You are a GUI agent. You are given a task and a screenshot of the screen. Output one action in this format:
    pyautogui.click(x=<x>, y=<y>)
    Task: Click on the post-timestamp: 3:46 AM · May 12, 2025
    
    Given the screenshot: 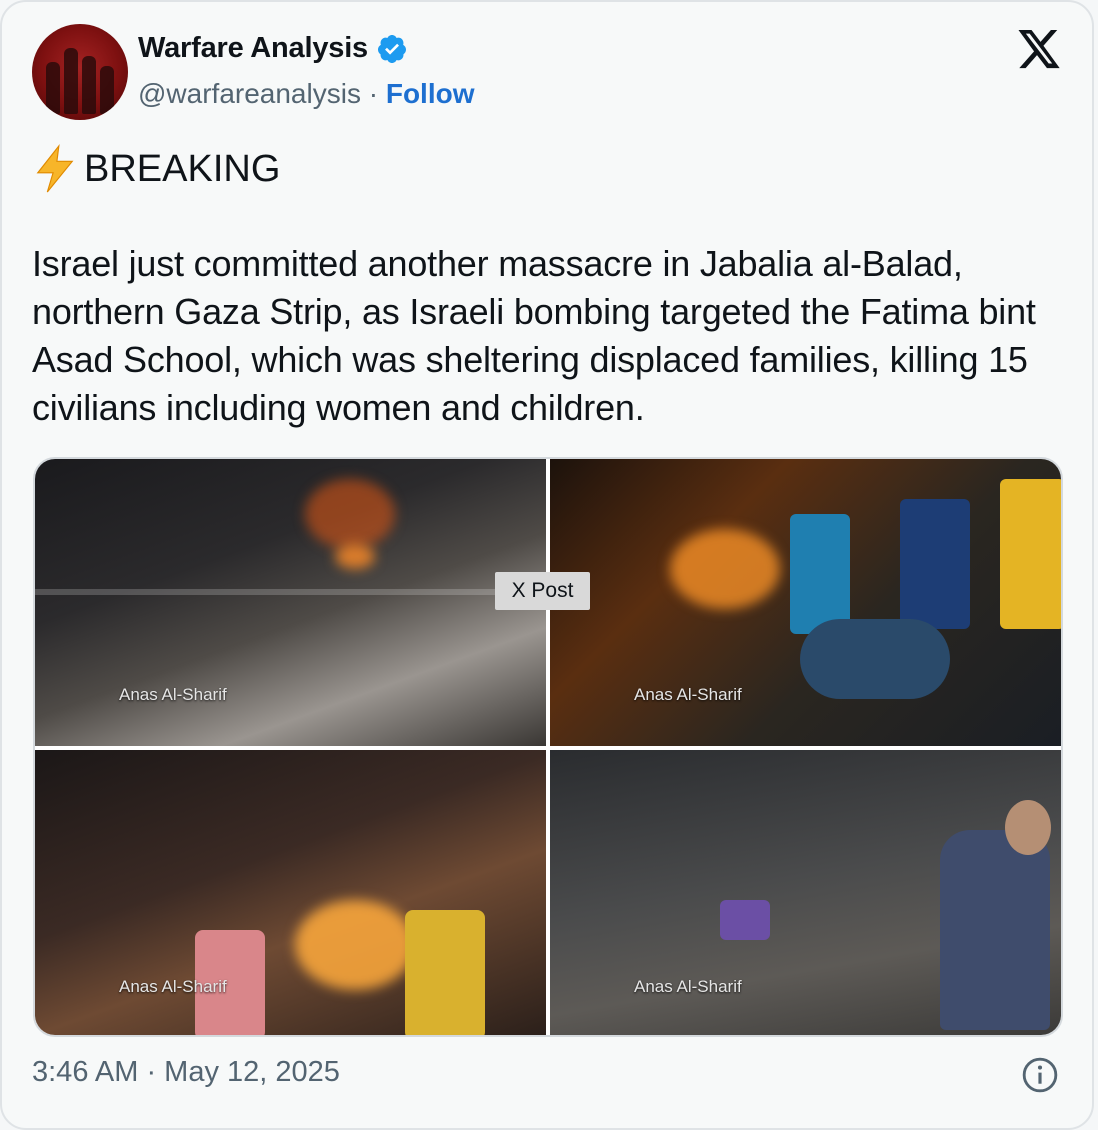 What is the action you would take?
    pyautogui.click(x=186, y=1072)
    